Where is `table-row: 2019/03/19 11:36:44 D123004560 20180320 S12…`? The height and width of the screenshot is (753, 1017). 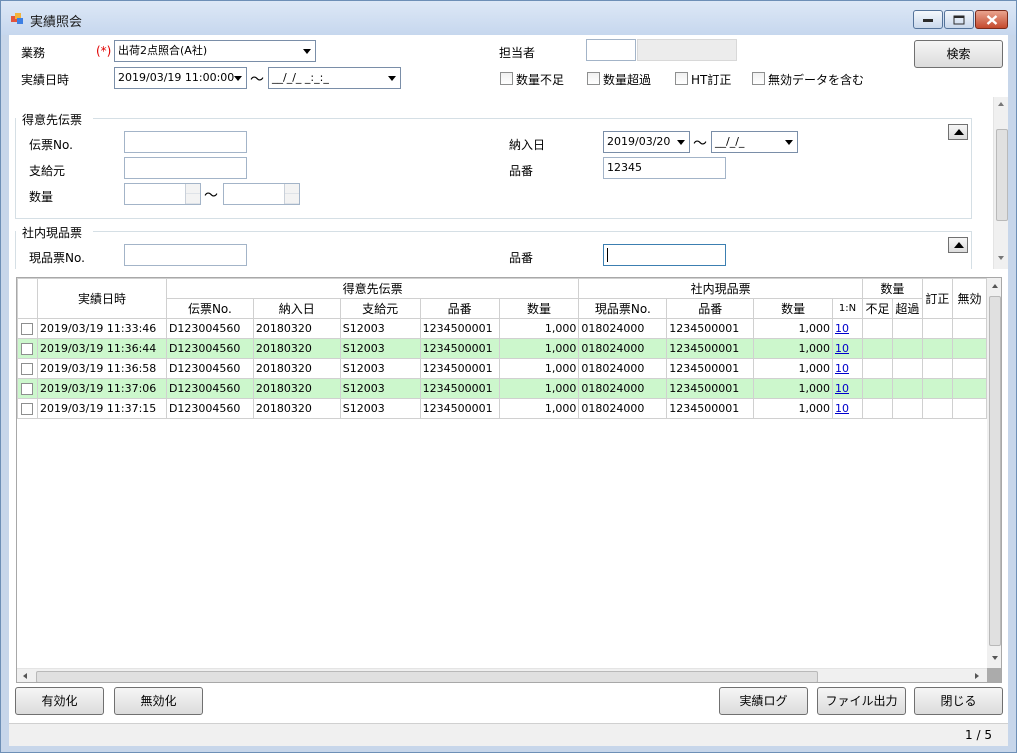 table-row: 2019/03/19 11:36:44 D123004560 20180320 S12… is located at coordinates (502, 348).